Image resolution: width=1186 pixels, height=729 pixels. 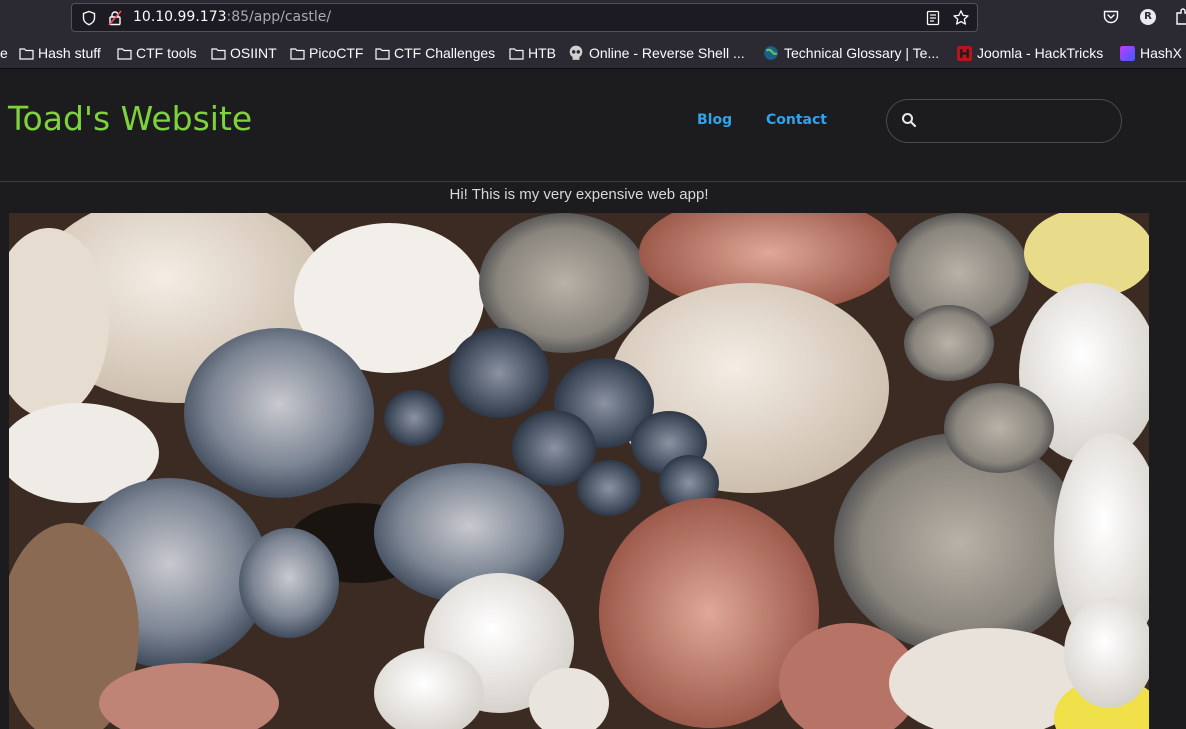 I want to click on globe-icon, so click(x=771, y=53).